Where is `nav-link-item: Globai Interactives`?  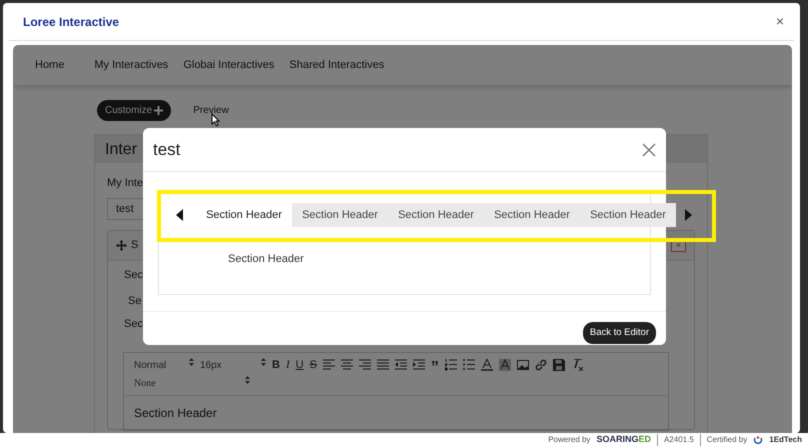
nav-link-item: Globai Interactives is located at coordinates (228, 65).